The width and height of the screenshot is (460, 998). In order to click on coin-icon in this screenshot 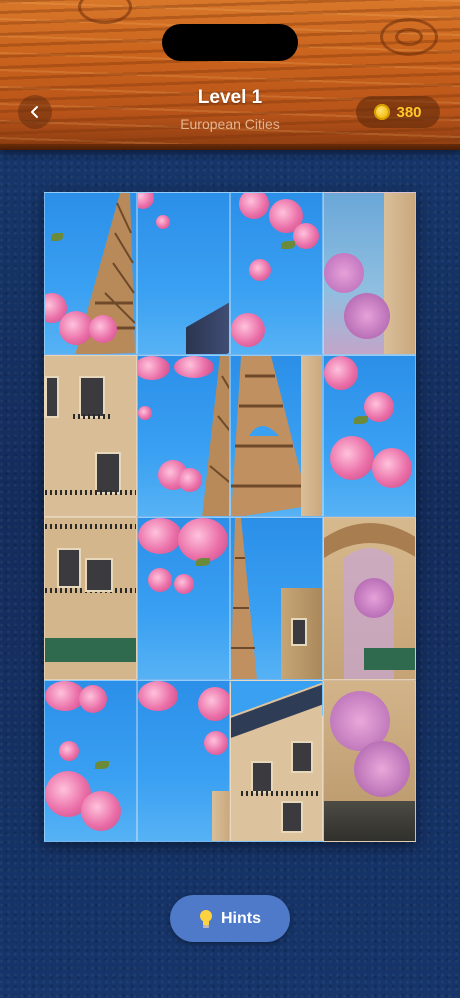, I will do `click(382, 112)`.